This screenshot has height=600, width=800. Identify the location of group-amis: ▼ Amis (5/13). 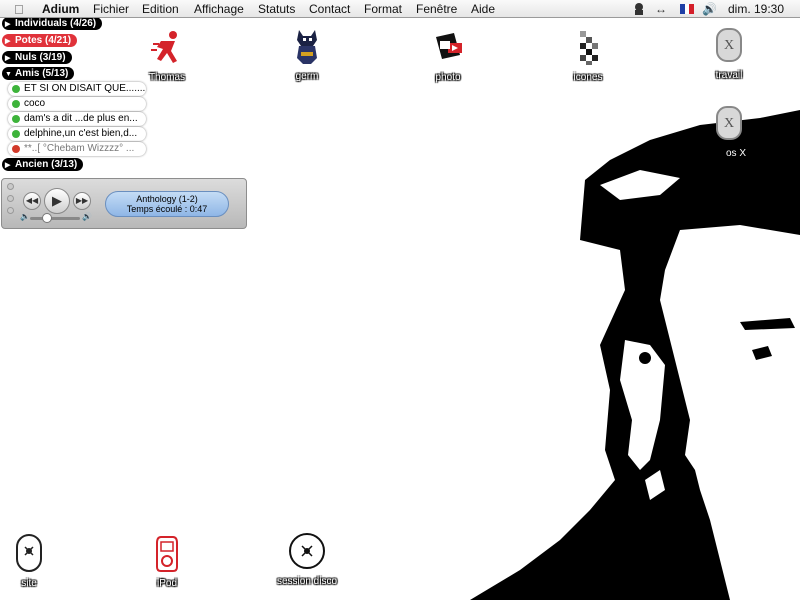
(38, 74).